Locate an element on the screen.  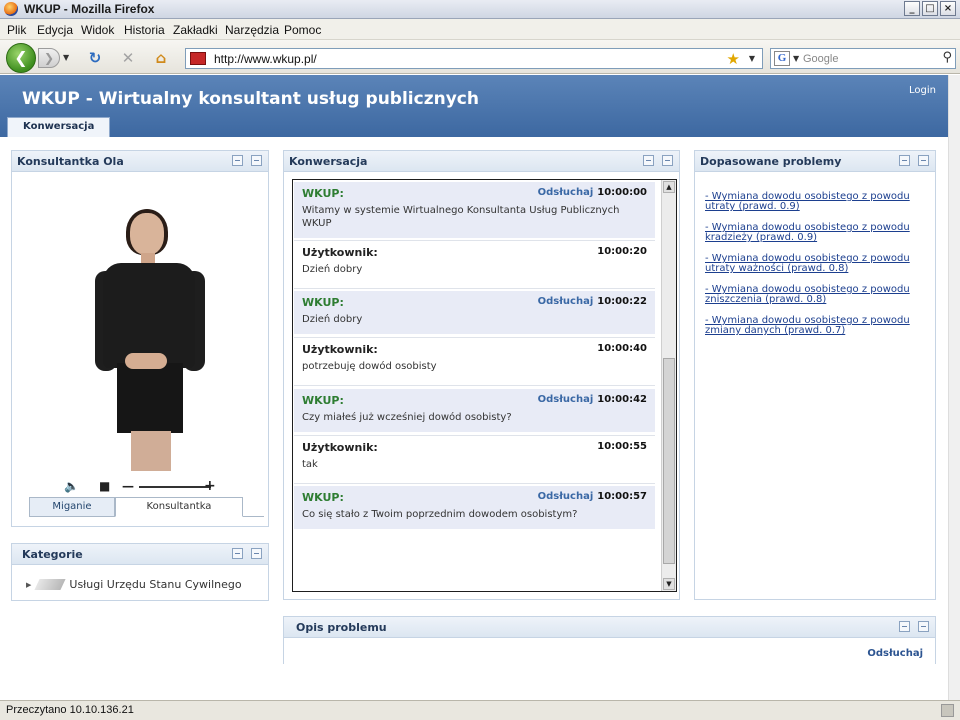
volume-minus-icon: — is located at coordinates (128, 486).